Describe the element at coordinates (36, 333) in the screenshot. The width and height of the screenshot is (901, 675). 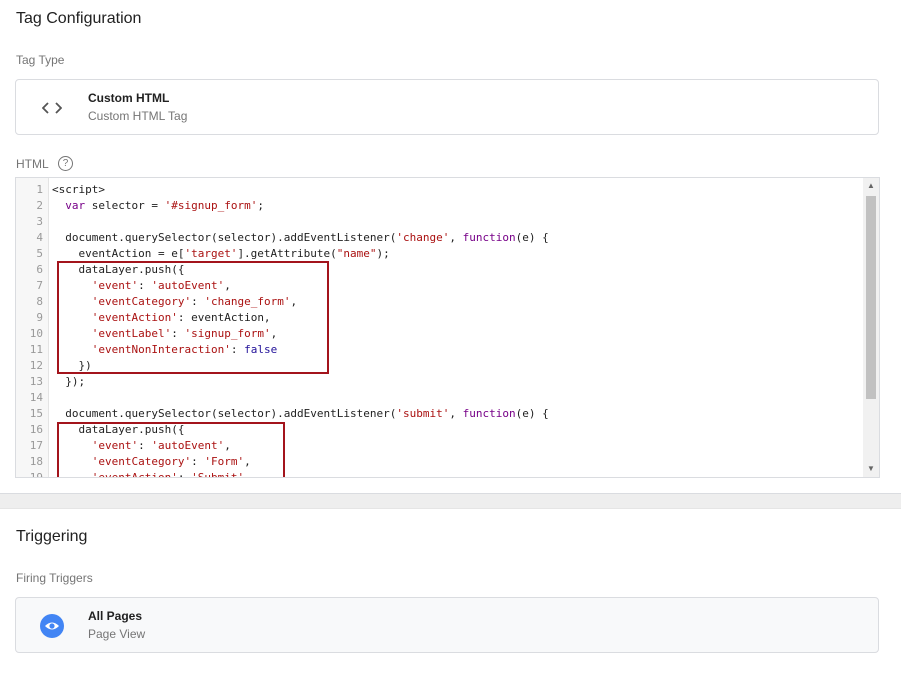
I see `line-number: 10` at that location.